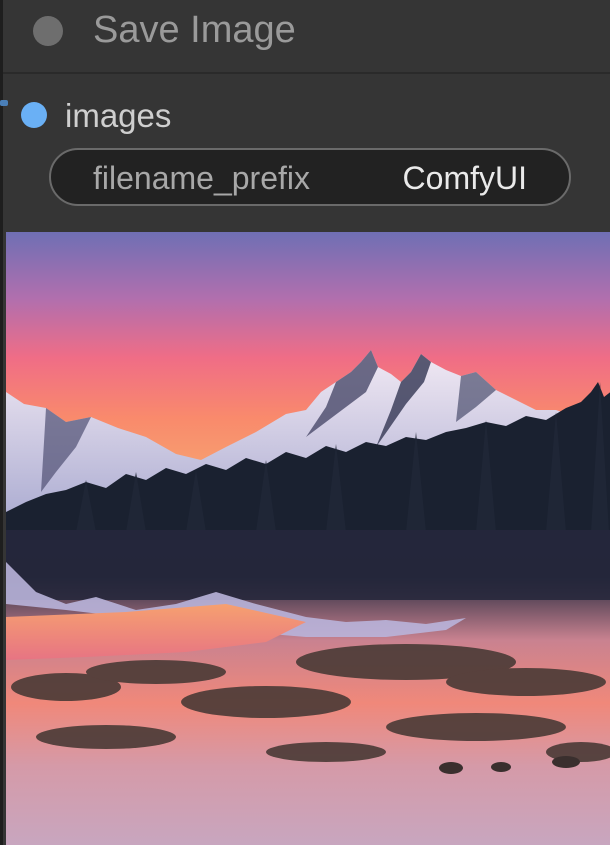 Image resolution: width=610 pixels, height=845 pixels. I want to click on node-title: Save Image, so click(194, 30).